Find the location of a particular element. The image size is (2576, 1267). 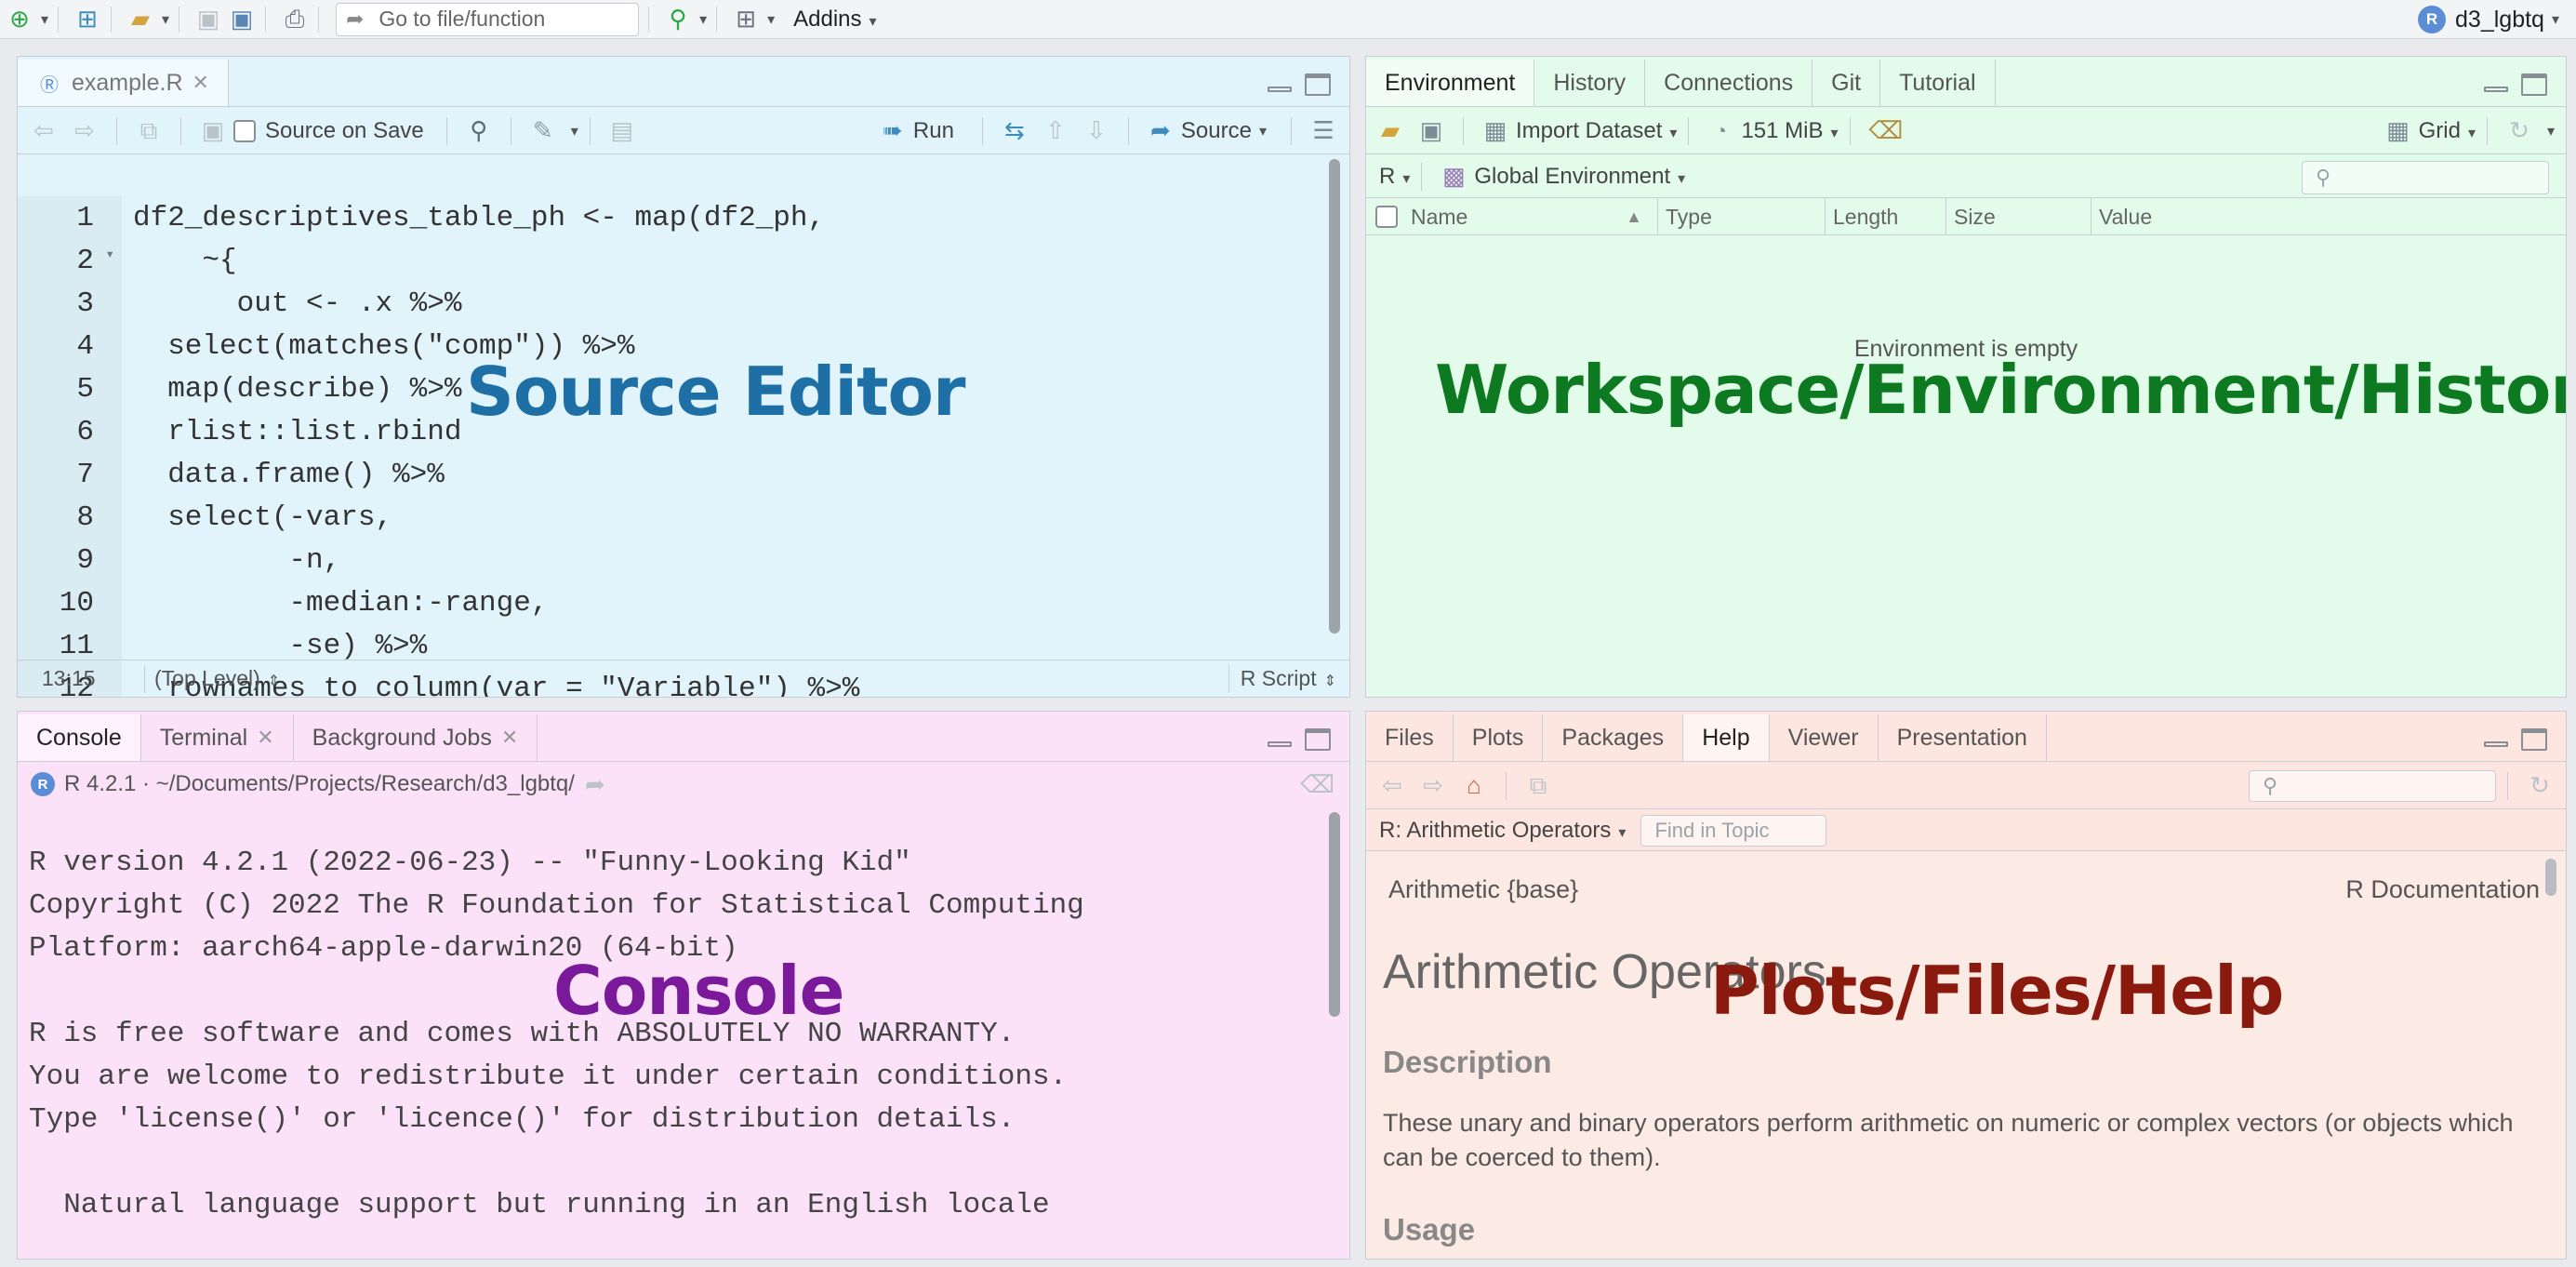

code-line: 6 rlist::list.rbind is located at coordinates (239, 432).